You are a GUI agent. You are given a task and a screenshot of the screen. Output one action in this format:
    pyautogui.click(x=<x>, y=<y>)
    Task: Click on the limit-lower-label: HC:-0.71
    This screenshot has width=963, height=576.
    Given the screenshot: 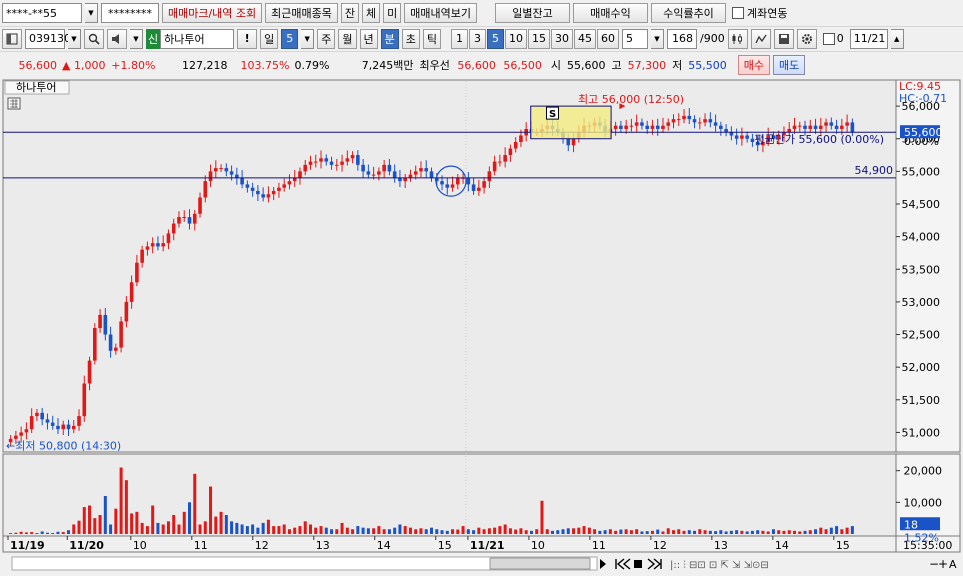 What is the action you would take?
    pyautogui.click(x=923, y=98)
    